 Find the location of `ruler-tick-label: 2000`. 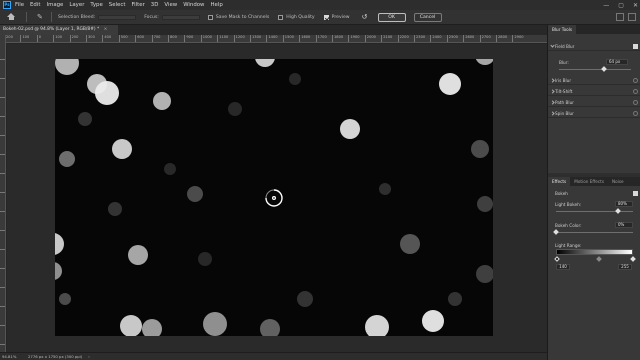

ruler-tick-label: 2000 is located at coordinates (370, 38).